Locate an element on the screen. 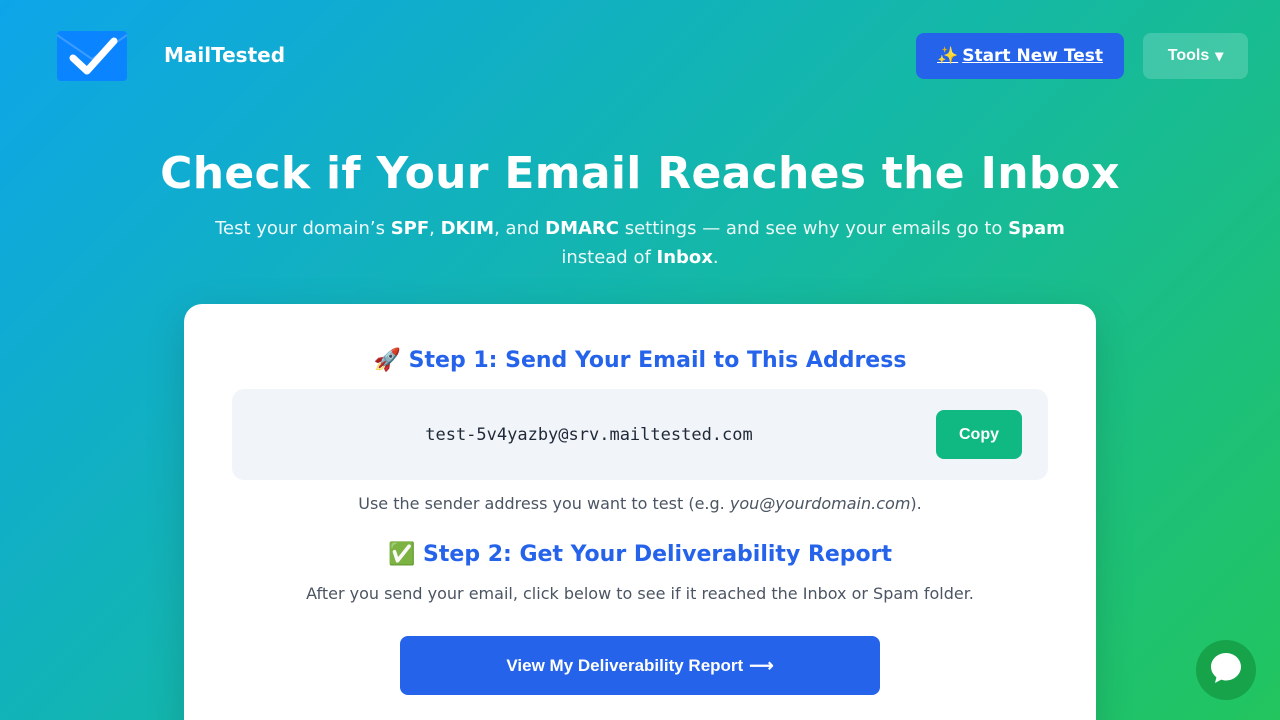 The image size is (1280, 720). logo-checkmark-envelope-icon is located at coordinates (92, 56).